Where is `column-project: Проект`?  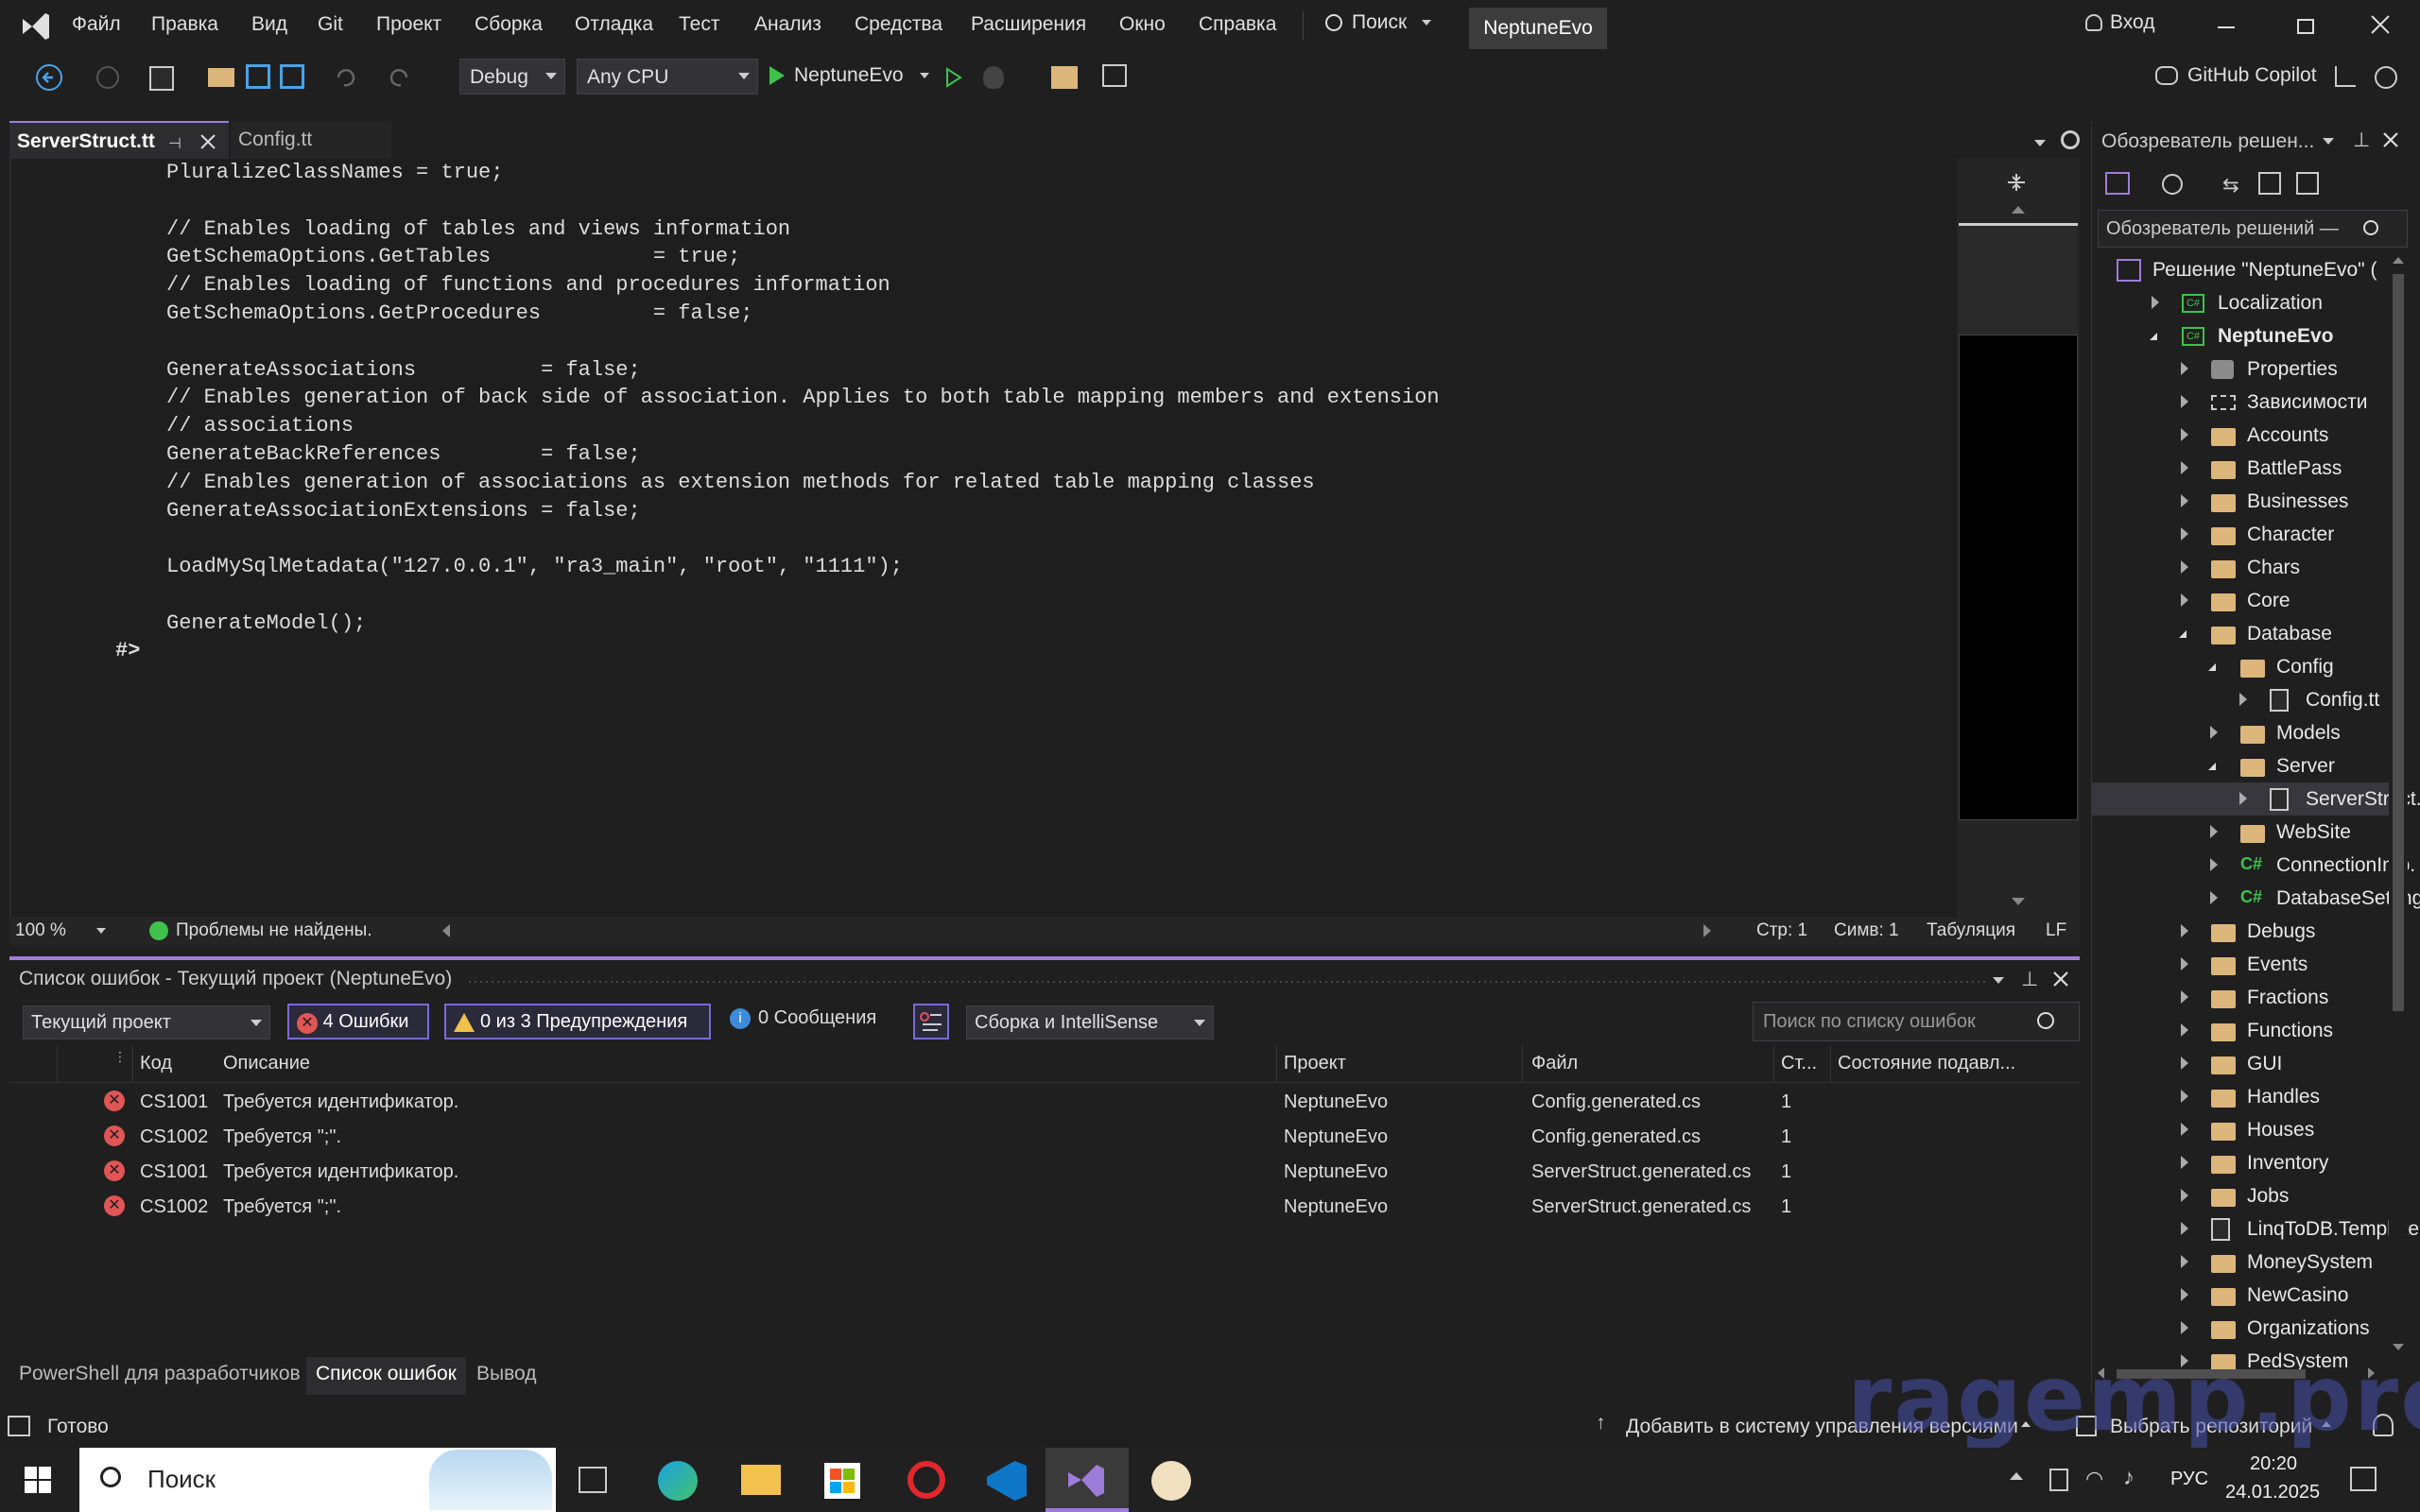
column-project: Проект is located at coordinates (1315, 1063).